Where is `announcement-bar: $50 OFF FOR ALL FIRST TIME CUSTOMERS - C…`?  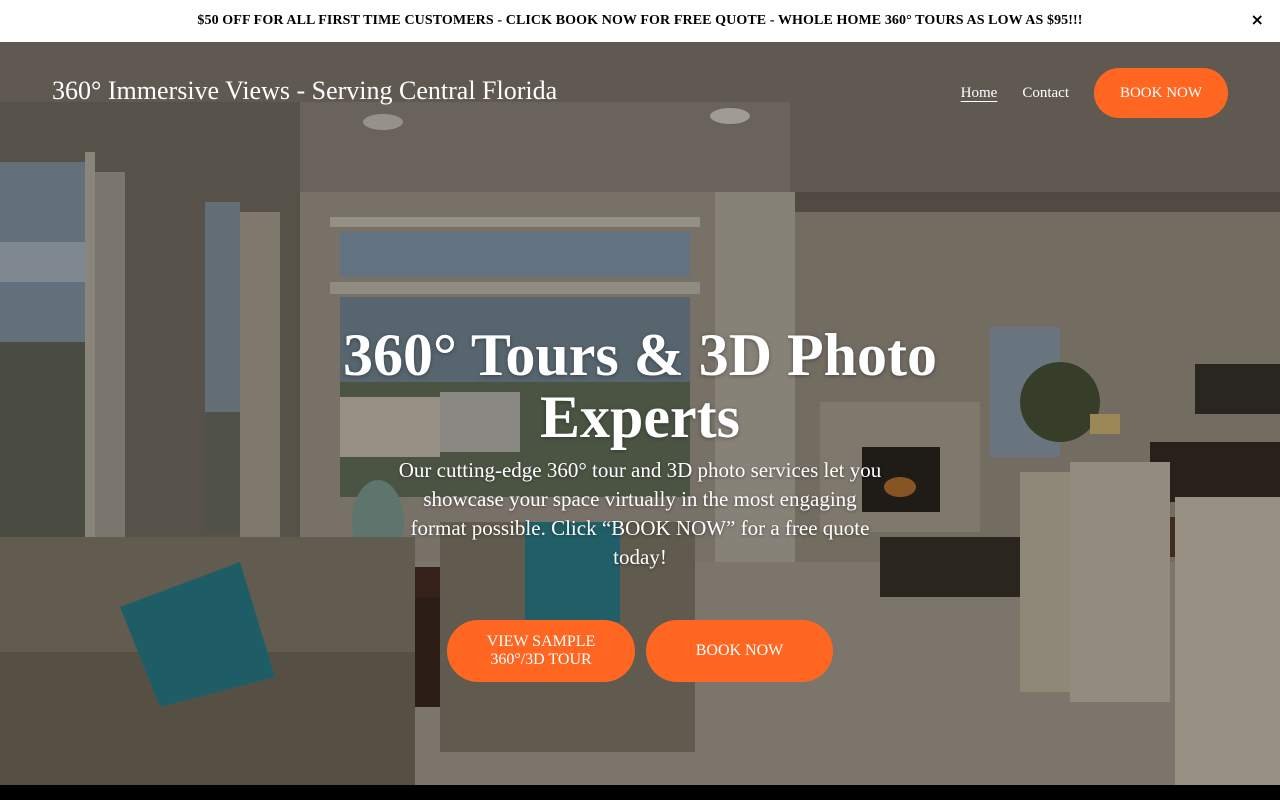
announcement-bar: $50 OFF FOR ALL FIRST TIME CUSTOMERS - C… is located at coordinates (640, 21).